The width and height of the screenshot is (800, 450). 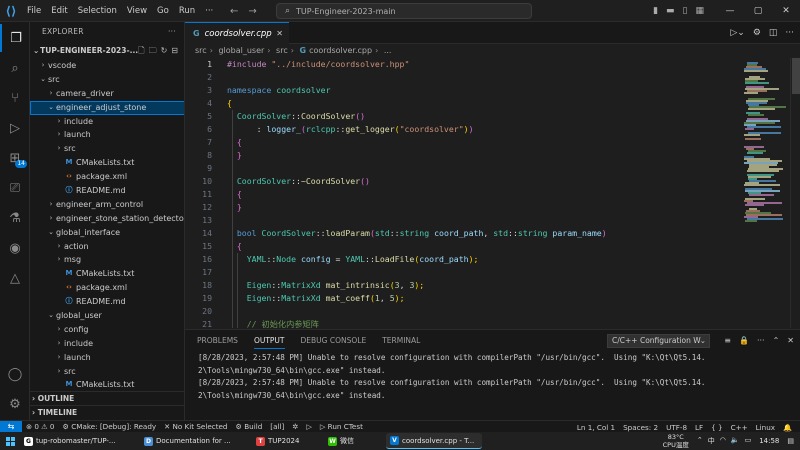 I want to click on panel-tab-terminal: TERMINAL, so click(x=401, y=340).